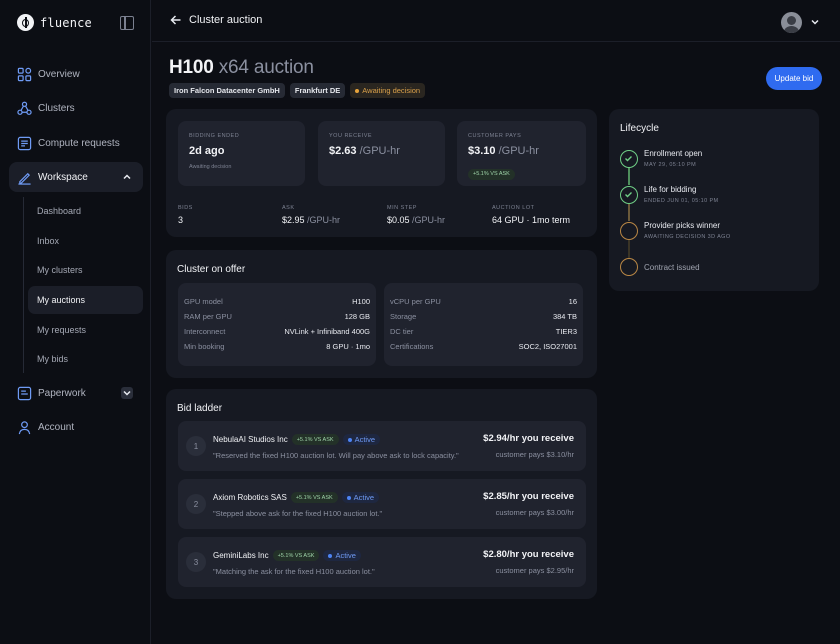 This screenshot has height=644, width=840. Describe the element at coordinates (317, 90) in the screenshot. I see `location-tag: Frankfurt DE` at that location.